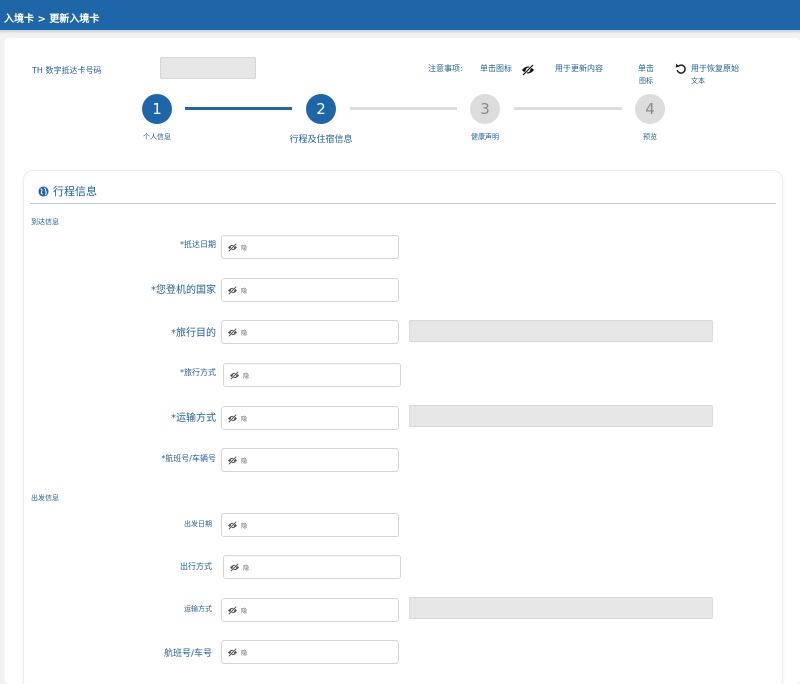  Describe the element at coordinates (187, 654) in the screenshot. I see `departure-flight-number-label: 航班号/车号` at that location.